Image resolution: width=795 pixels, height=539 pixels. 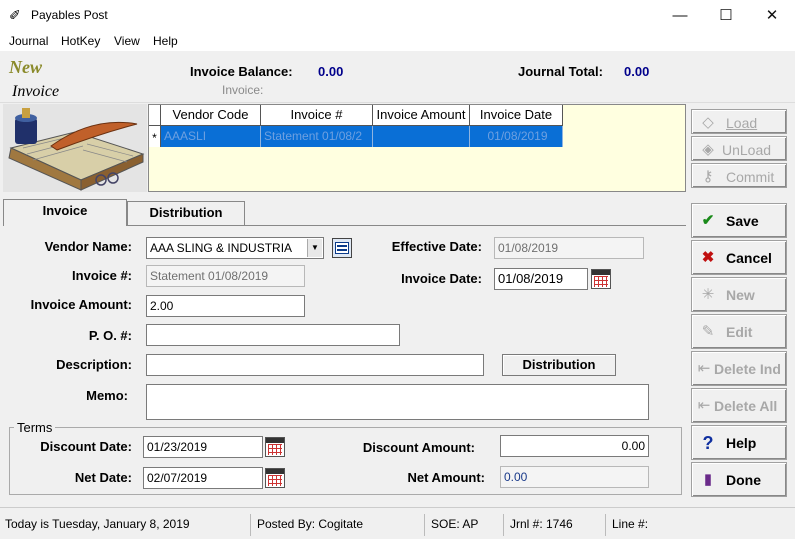 What do you see at coordinates (680, 15) in the screenshot?
I see `minimize-button: —` at bounding box center [680, 15].